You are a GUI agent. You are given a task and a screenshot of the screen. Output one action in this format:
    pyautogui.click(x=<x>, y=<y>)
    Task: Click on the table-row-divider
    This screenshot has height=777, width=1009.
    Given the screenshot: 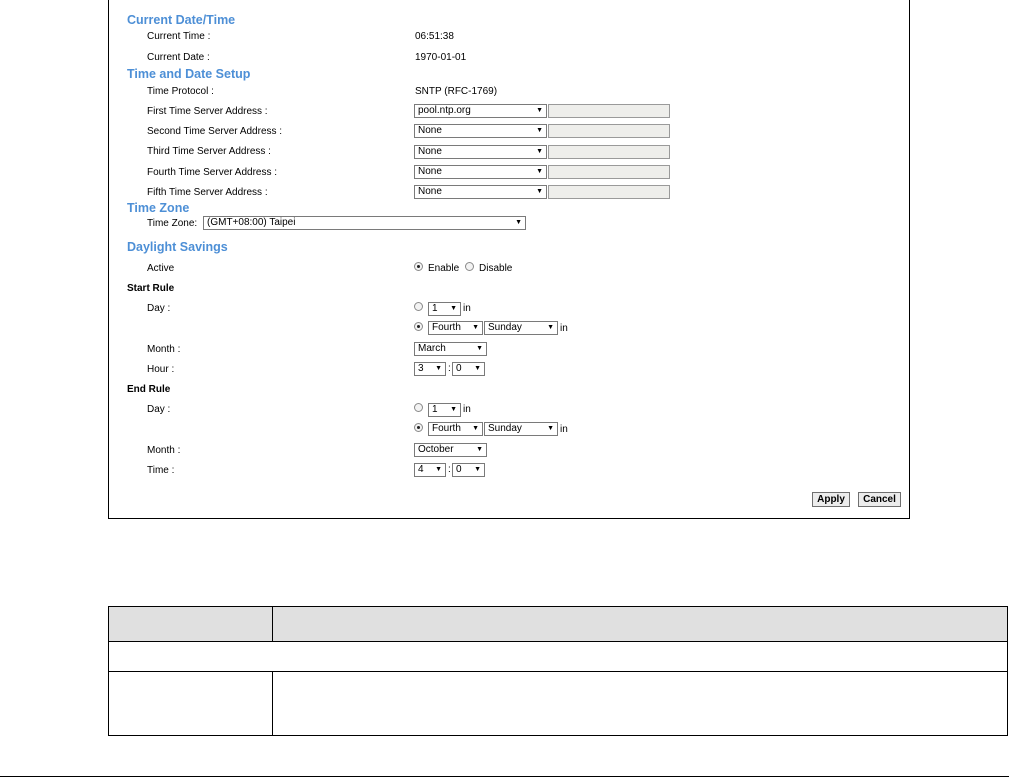 What is the action you would take?
    pyautogui.click(x=558, y=671)
    